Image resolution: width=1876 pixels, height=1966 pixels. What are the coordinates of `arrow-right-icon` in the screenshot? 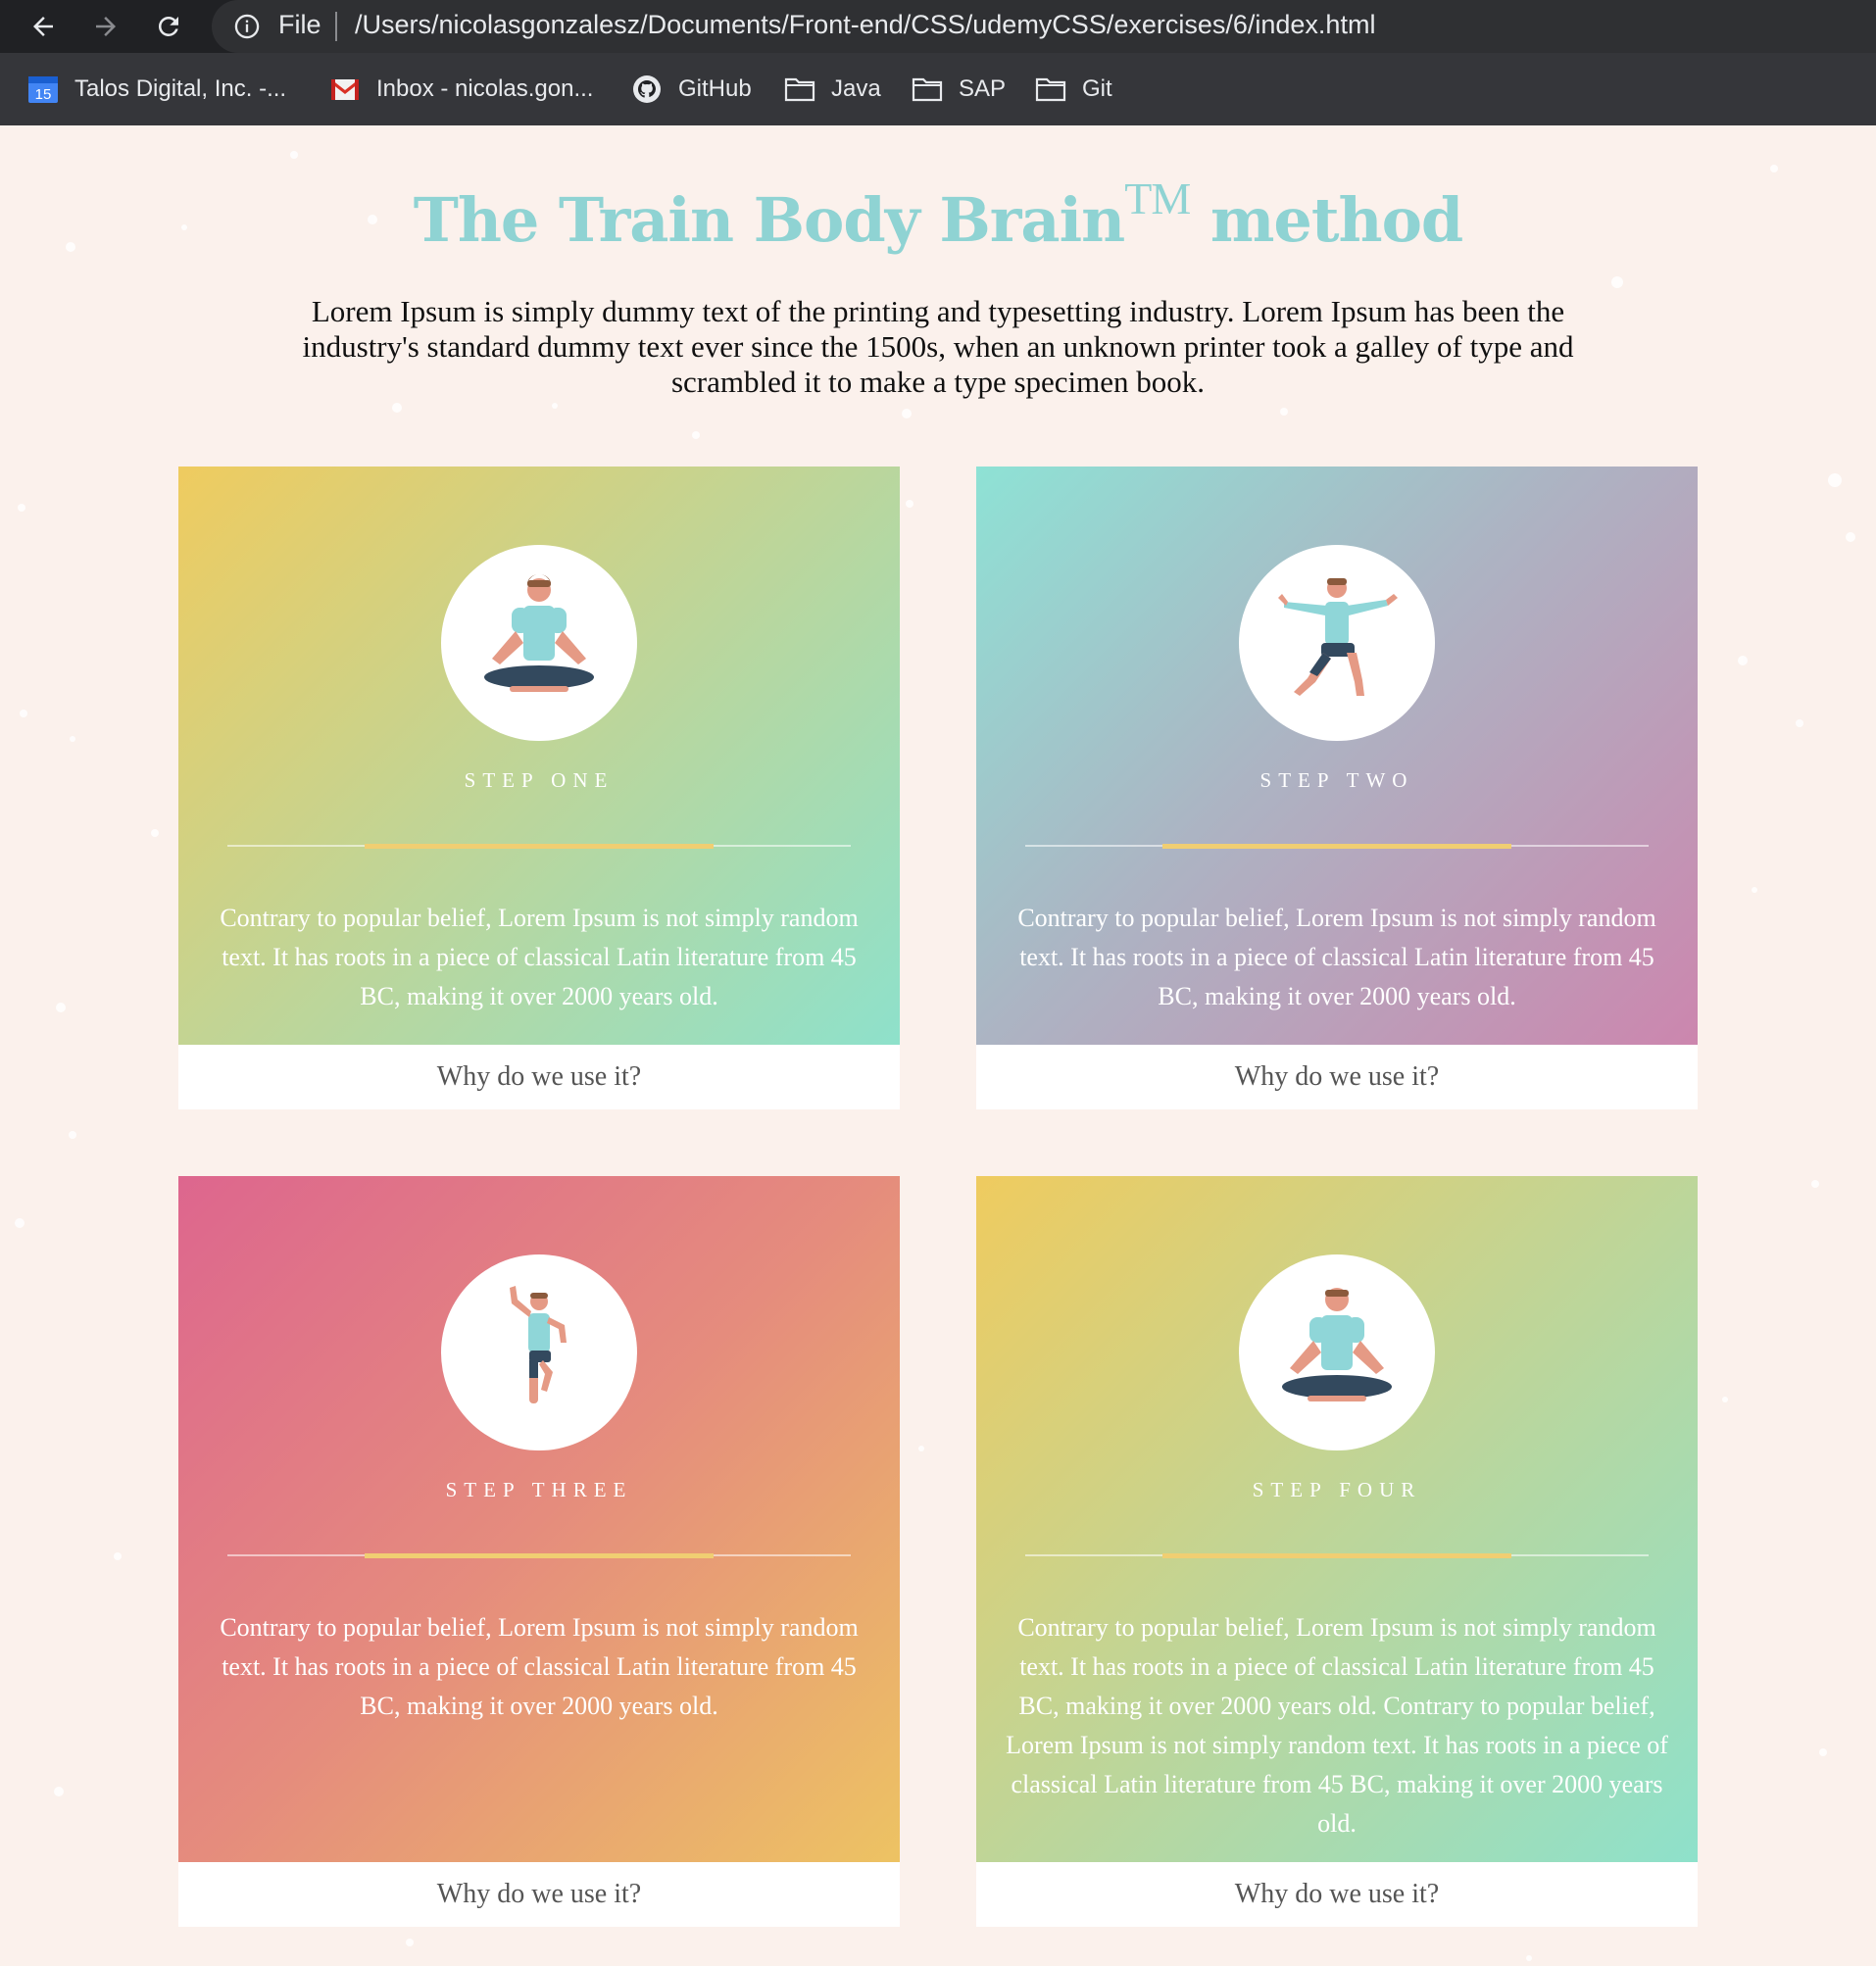 It's located at (106, 26).